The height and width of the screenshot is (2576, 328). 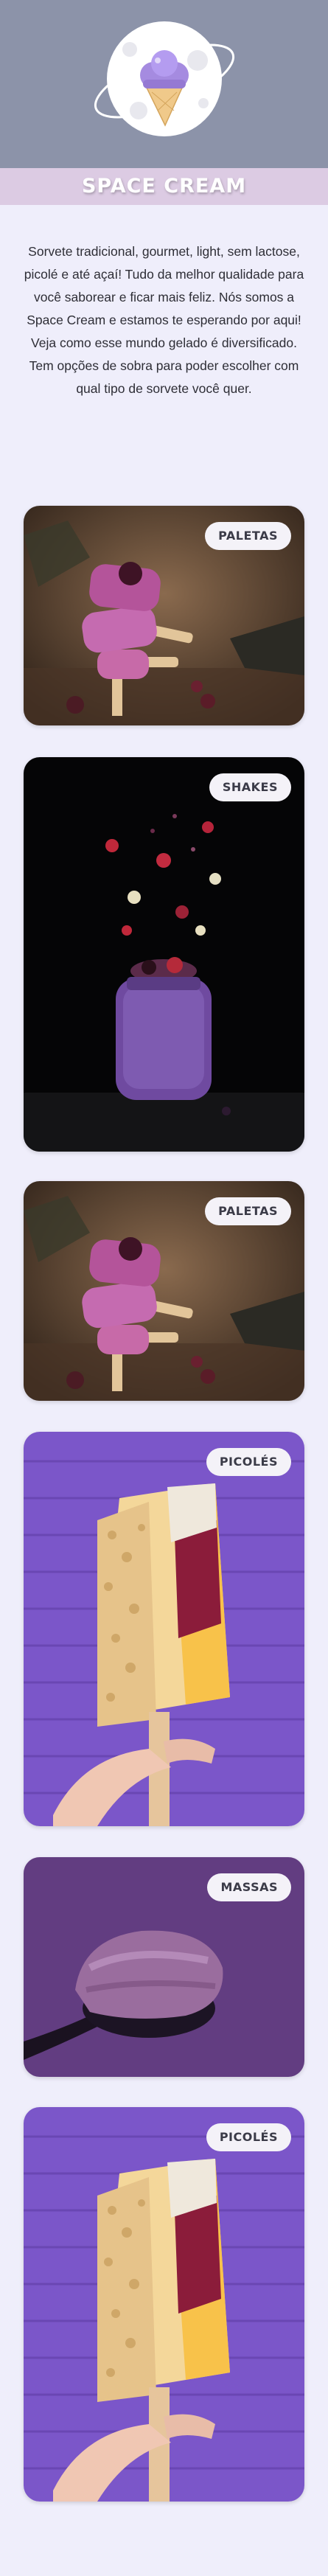 What do you see at coordinates (164, 1967) in the screenshot?
I see `category-card-massas: MASSAS` at bounding box center [164, 1967].